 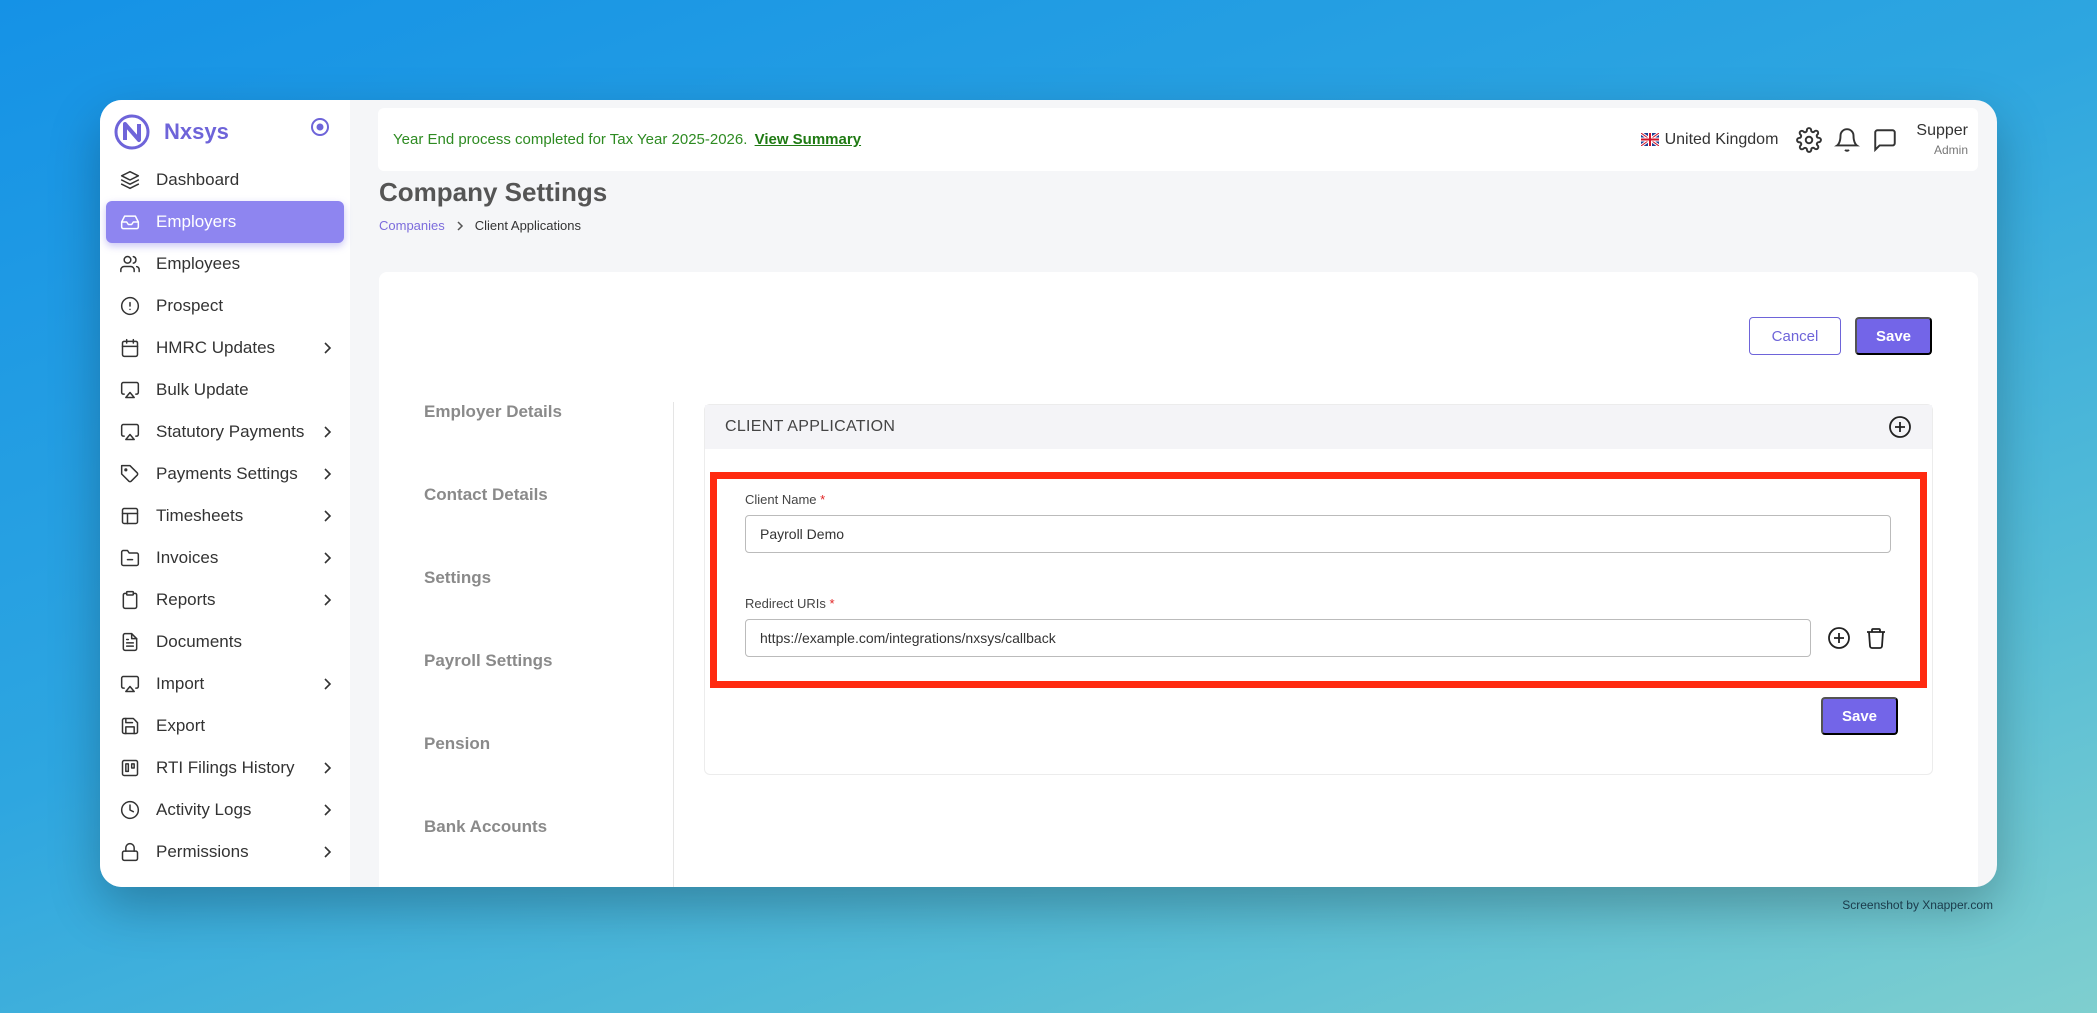 I want to click on sidebar-item-permissions: Permissions, so click(x=225, y=852).